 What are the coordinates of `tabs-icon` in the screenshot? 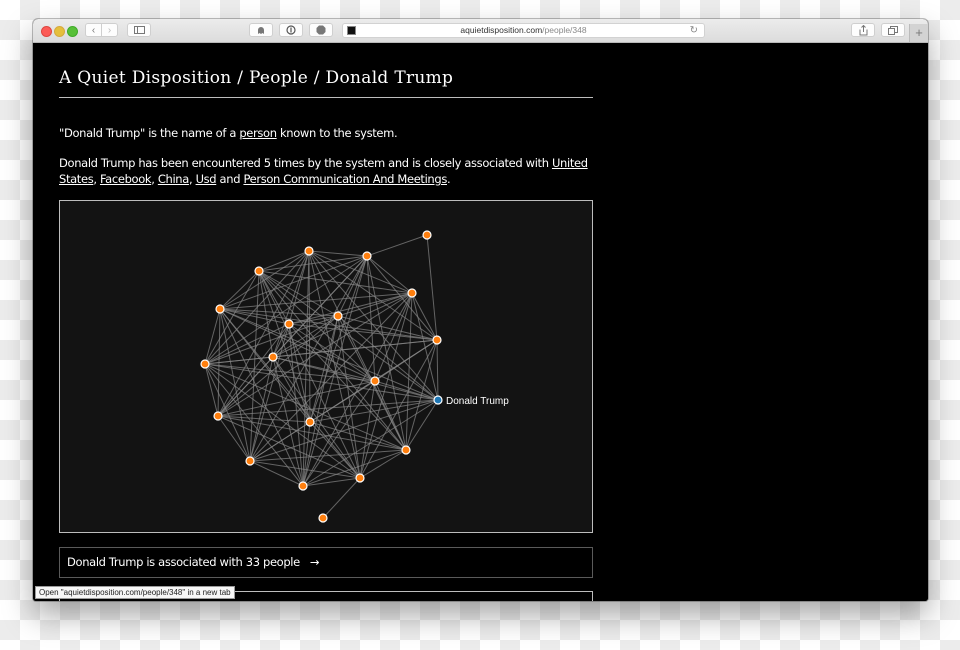 It's located at (893, 30).